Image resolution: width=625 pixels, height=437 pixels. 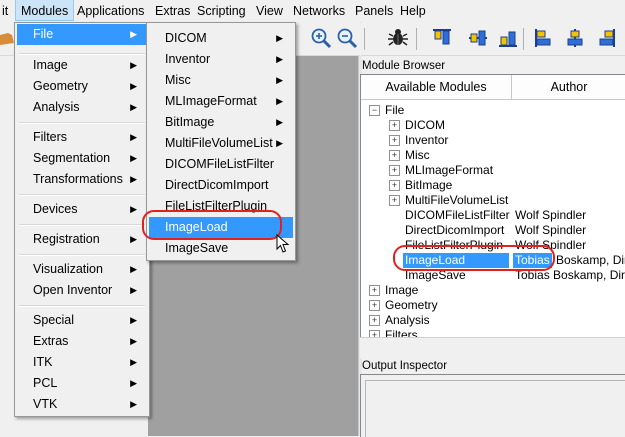 What do you see at coordinates (493, 290) in the screenshot?
I see `tree-row: + Image` at bounding box center [493, 290].